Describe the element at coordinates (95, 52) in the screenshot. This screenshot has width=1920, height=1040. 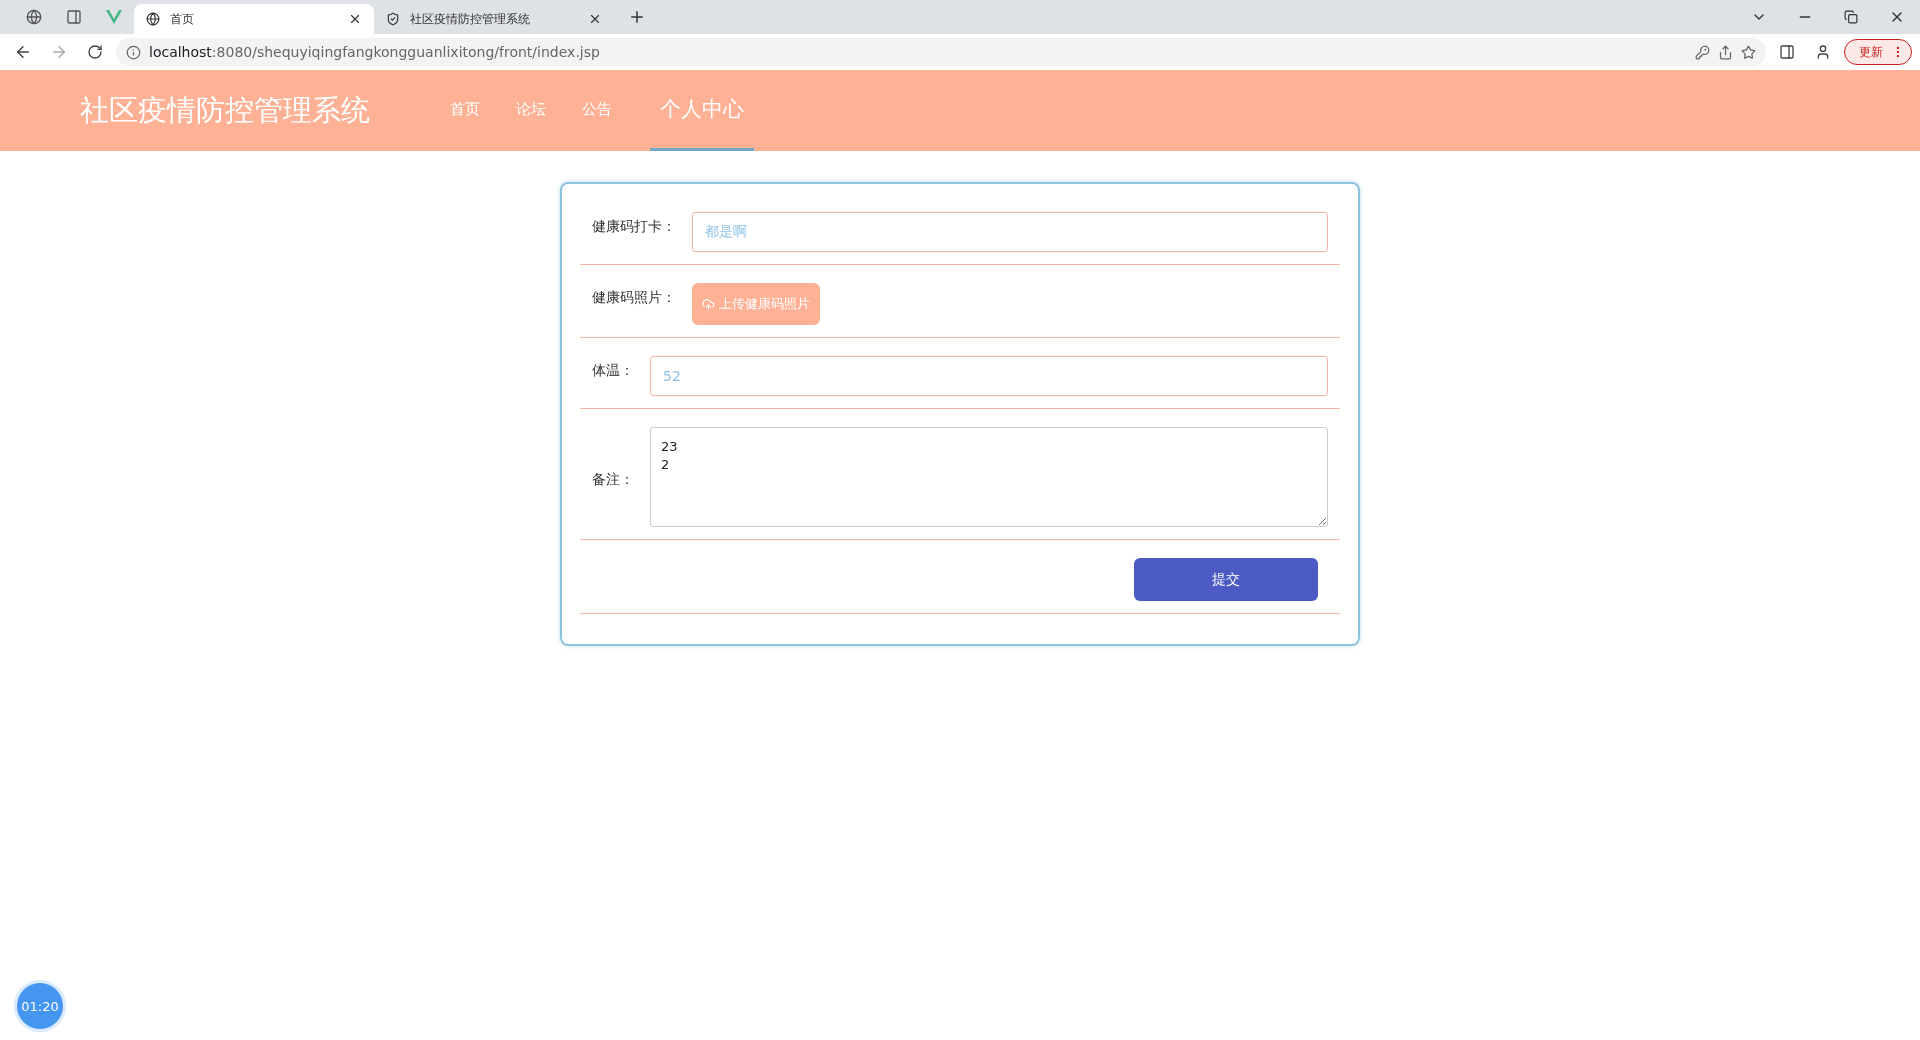
I see `reload-icon` at that location.